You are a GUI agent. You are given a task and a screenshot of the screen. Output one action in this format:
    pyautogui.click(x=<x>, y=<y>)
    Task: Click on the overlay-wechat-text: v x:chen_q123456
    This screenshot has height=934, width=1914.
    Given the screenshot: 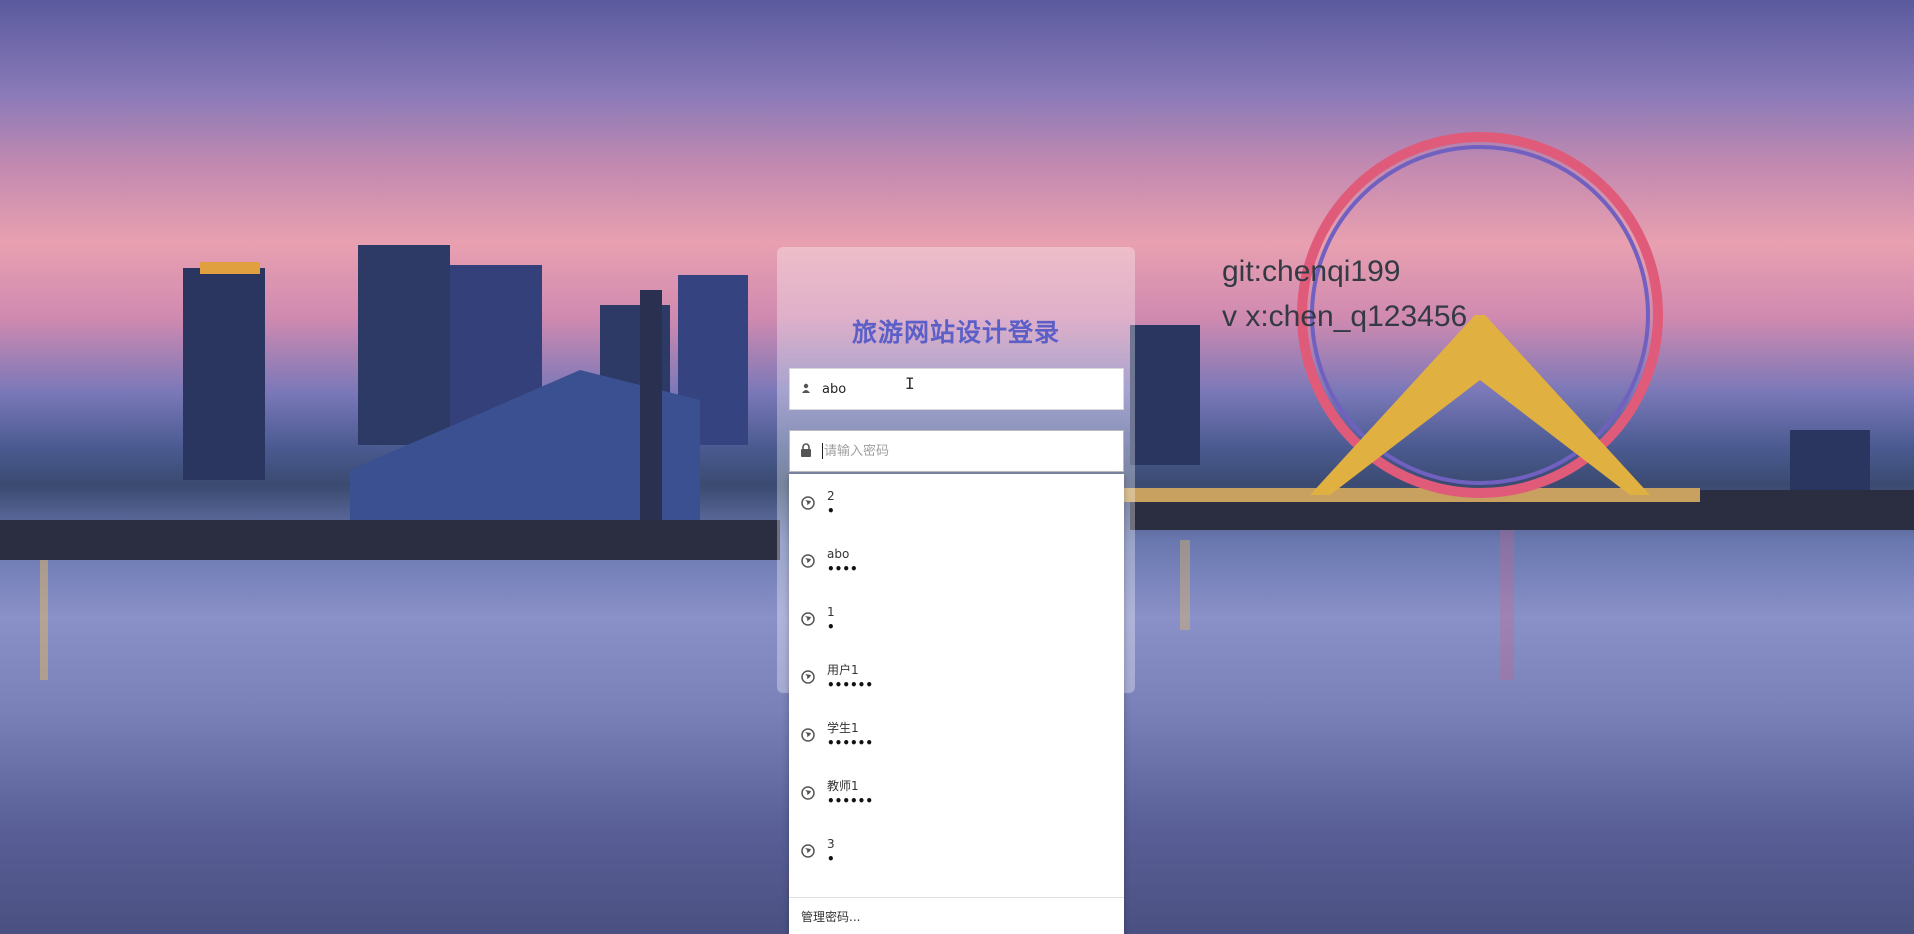 What is the action you would take?
    pyautogui.click(x=1345, y=316)
    